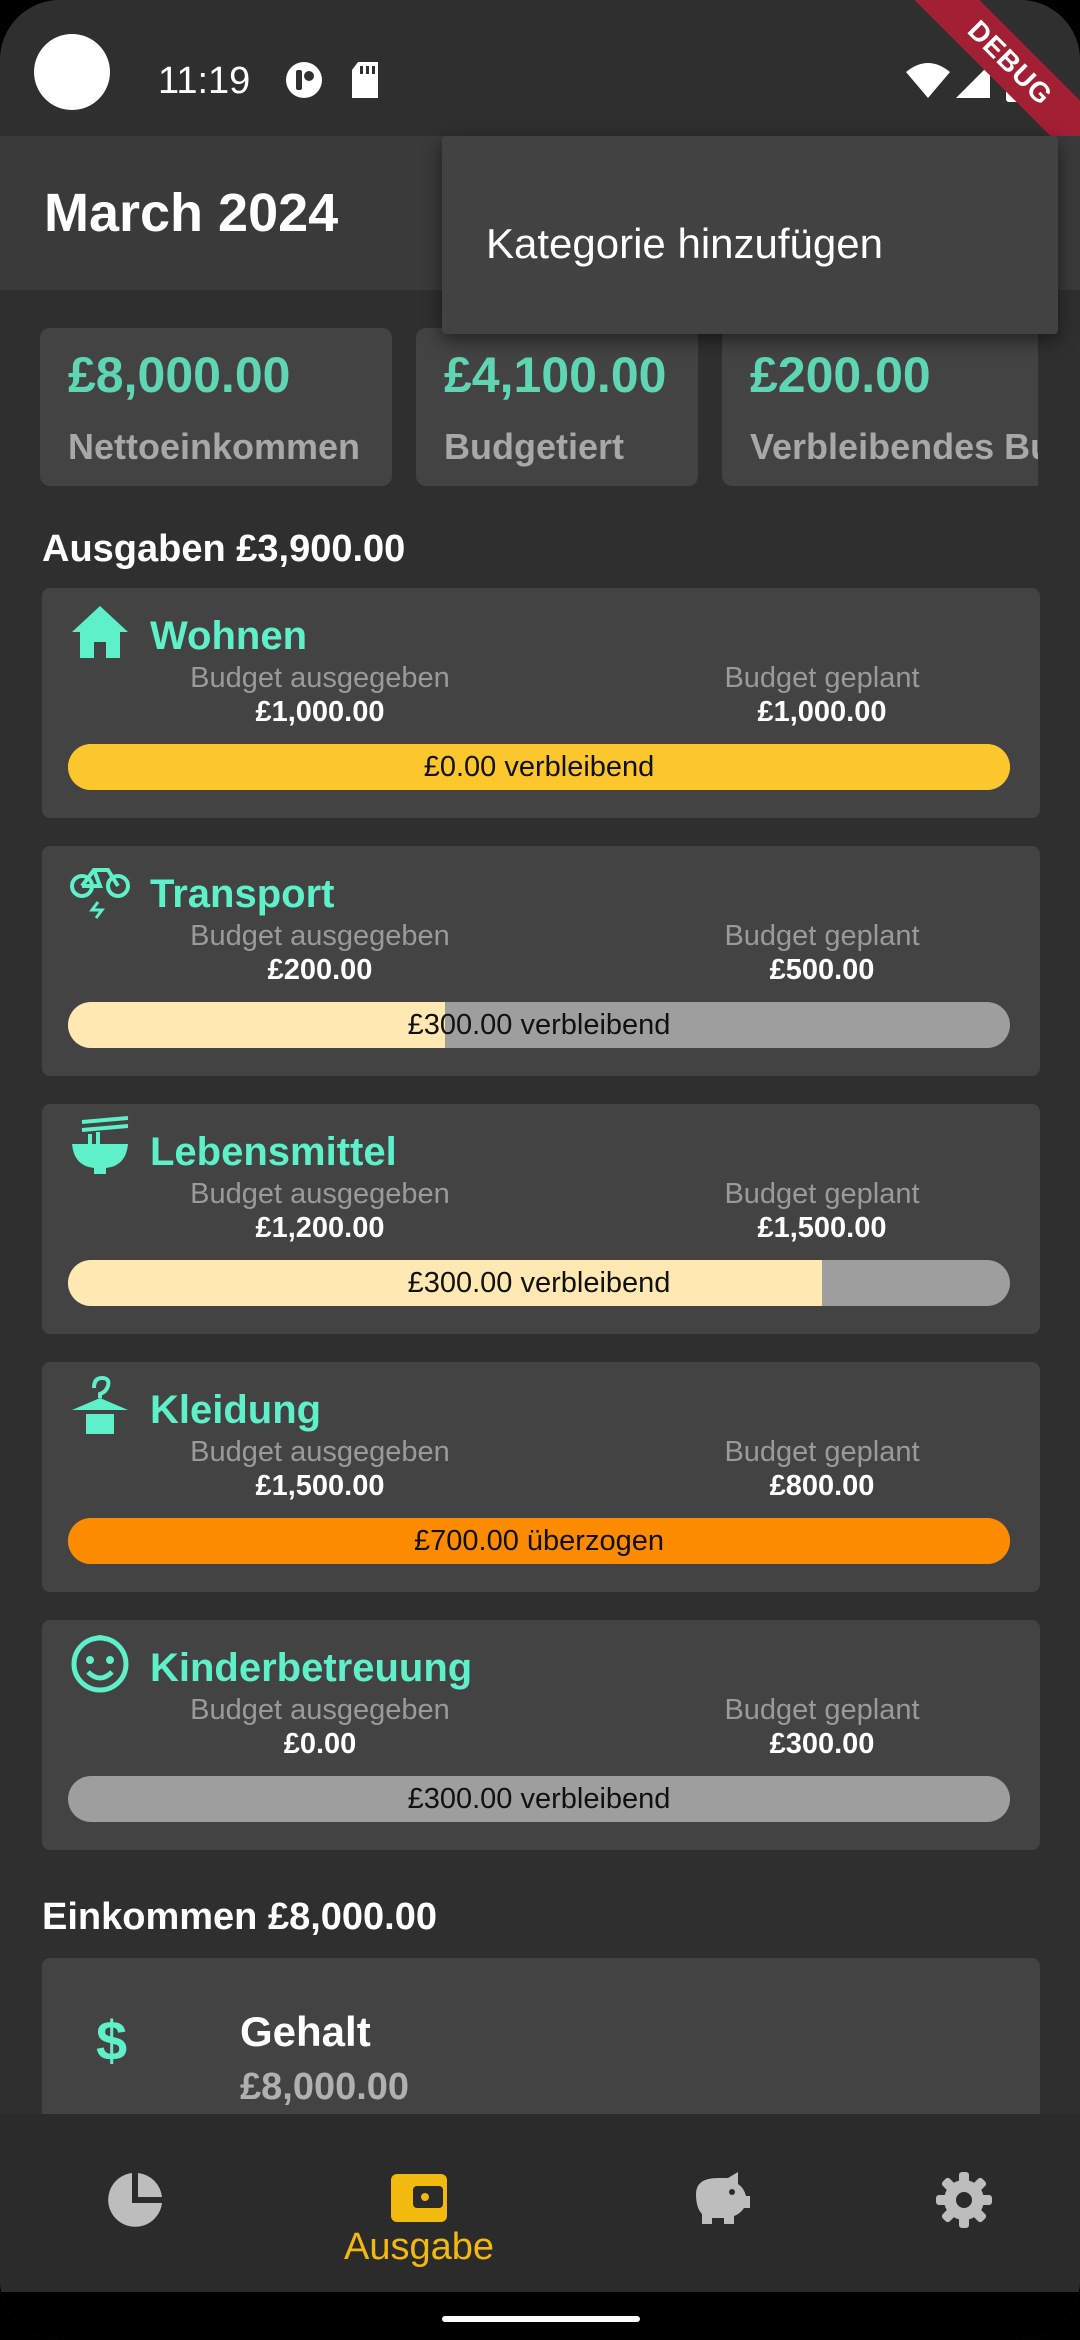 The width and height of the screenshot is (1080, 2340). I want to click on summary-amount: £200.00, so click(840, 375).